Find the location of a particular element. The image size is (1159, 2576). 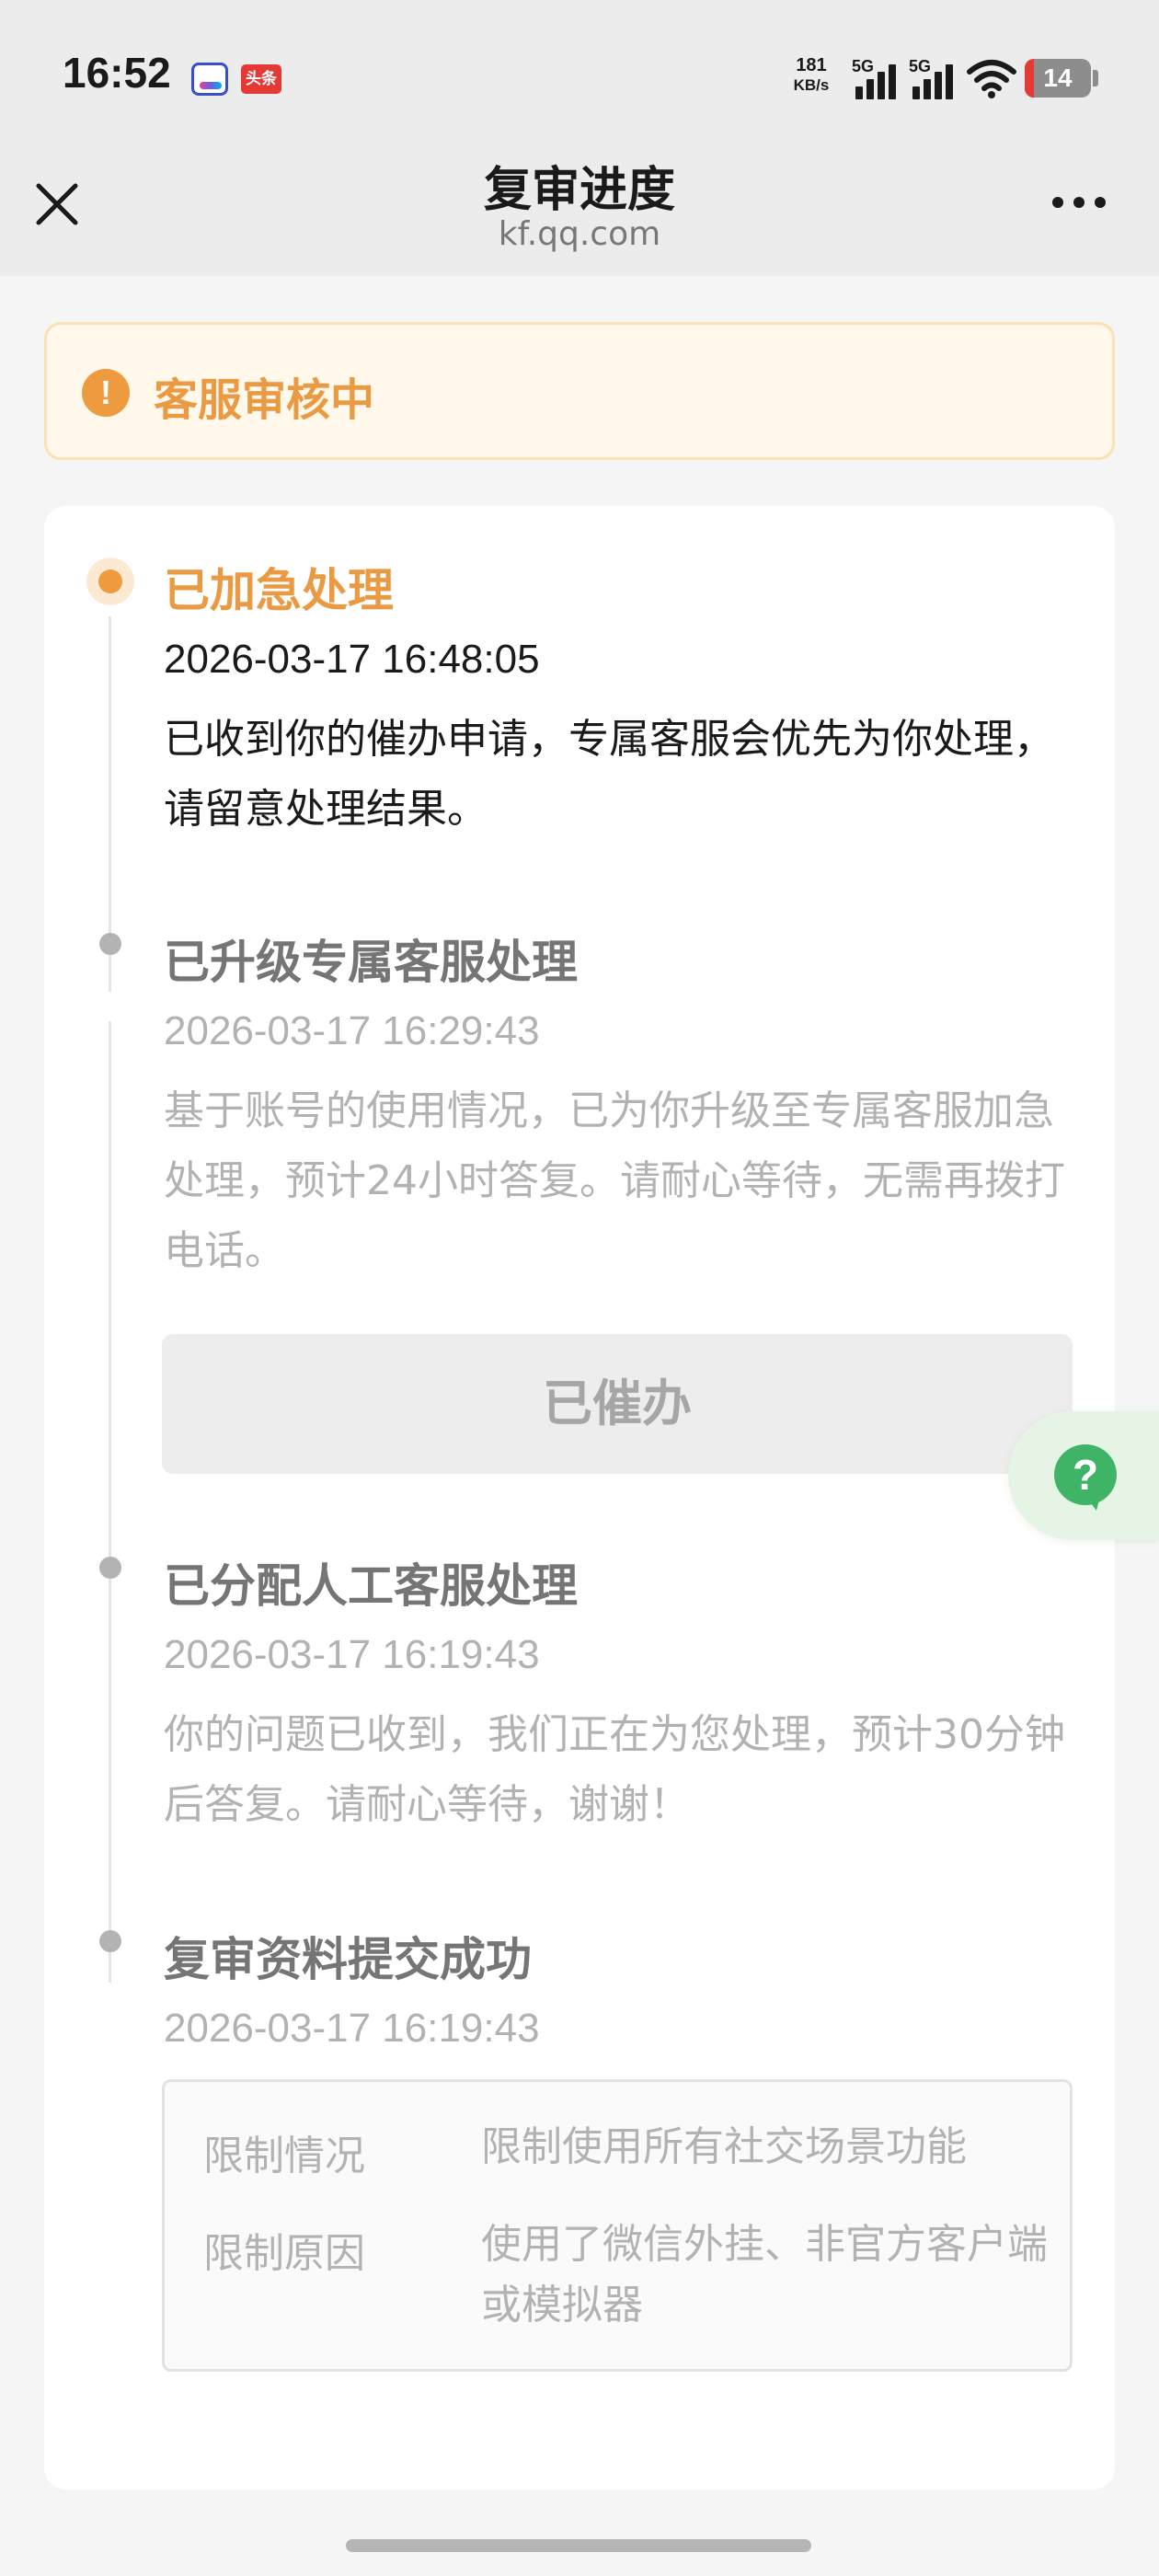

step-time: 2026-03-17 16:29:43 is located at coordinates (352, 1030).